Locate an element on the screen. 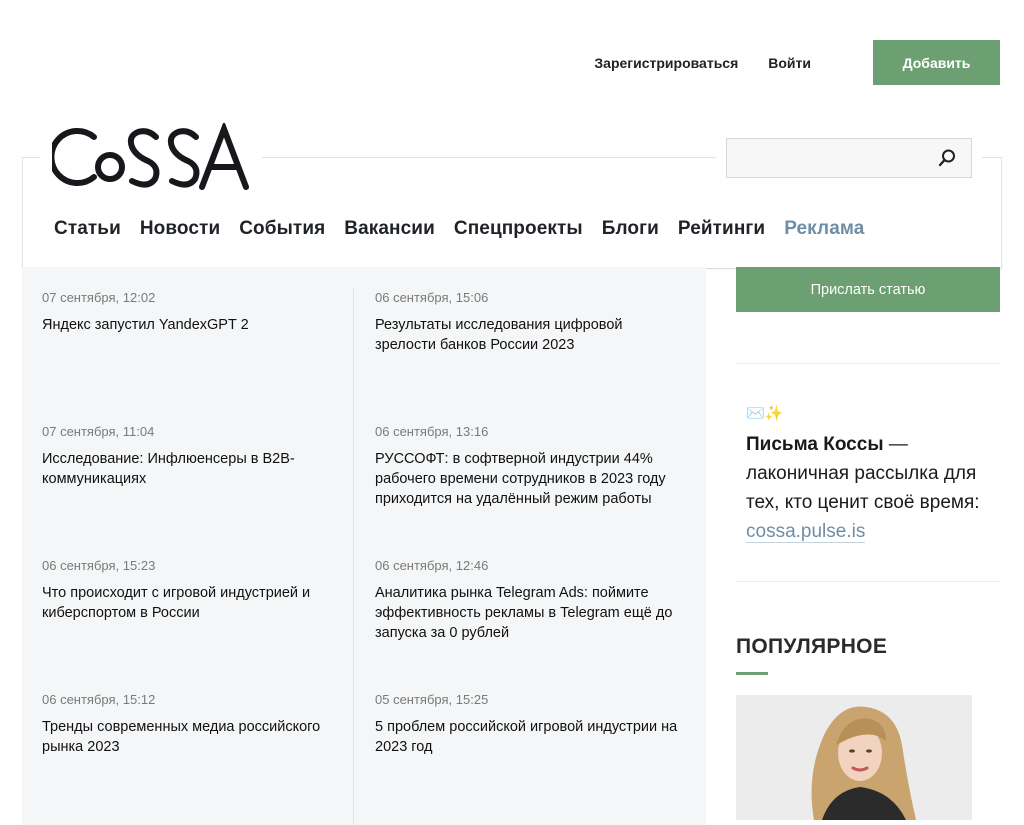  nav-item-blogs: Блоги is located at coordinates (630, 229).